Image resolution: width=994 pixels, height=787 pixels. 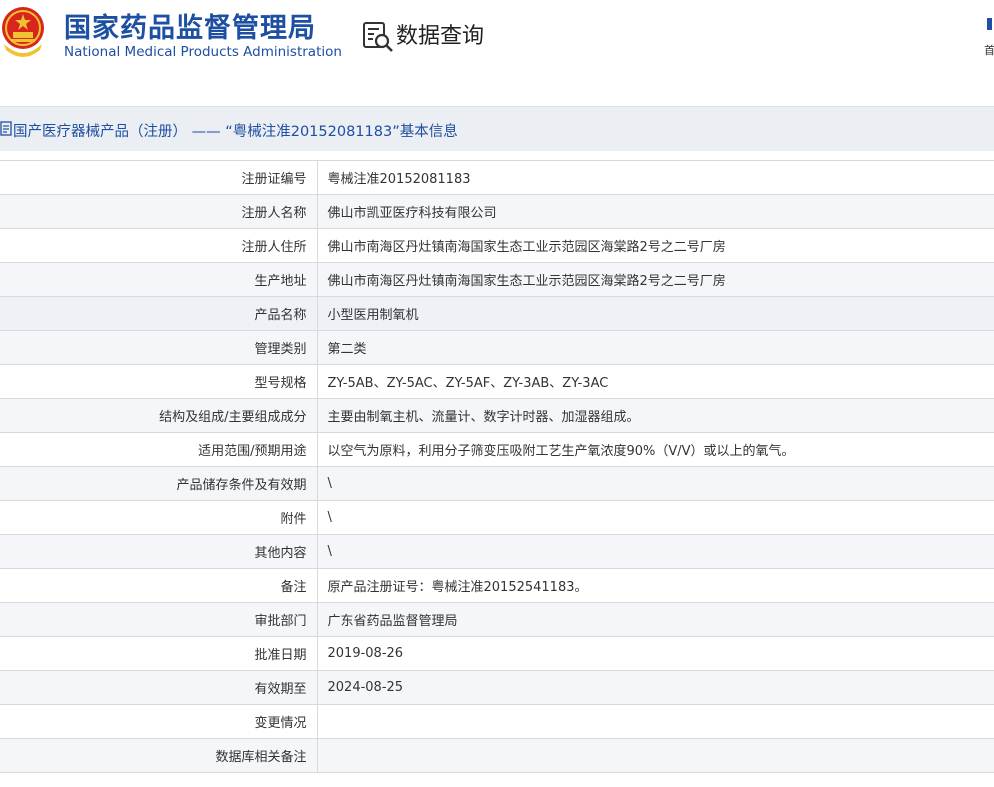 I want to click on row-label: 备注, so click(x=159, y=585).